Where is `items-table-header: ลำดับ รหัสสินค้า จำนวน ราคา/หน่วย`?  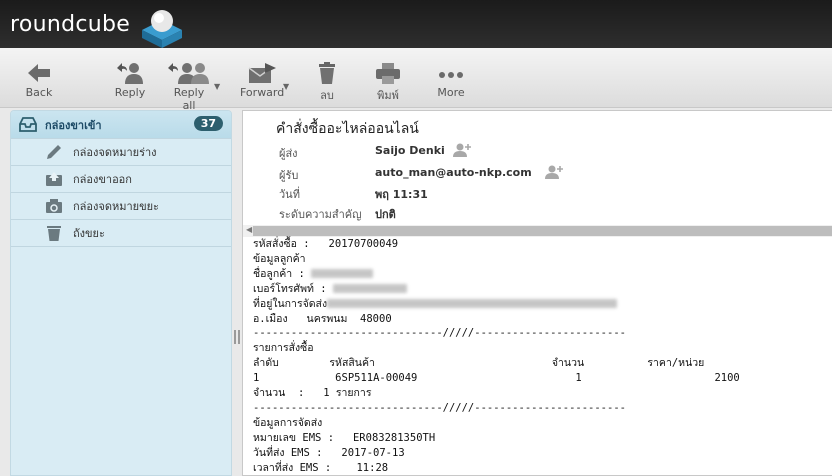
items-table-header: ลำดับ รหัสสินค้า จำนวน ราคา/หน่วย is located at coordinates (479, 363).